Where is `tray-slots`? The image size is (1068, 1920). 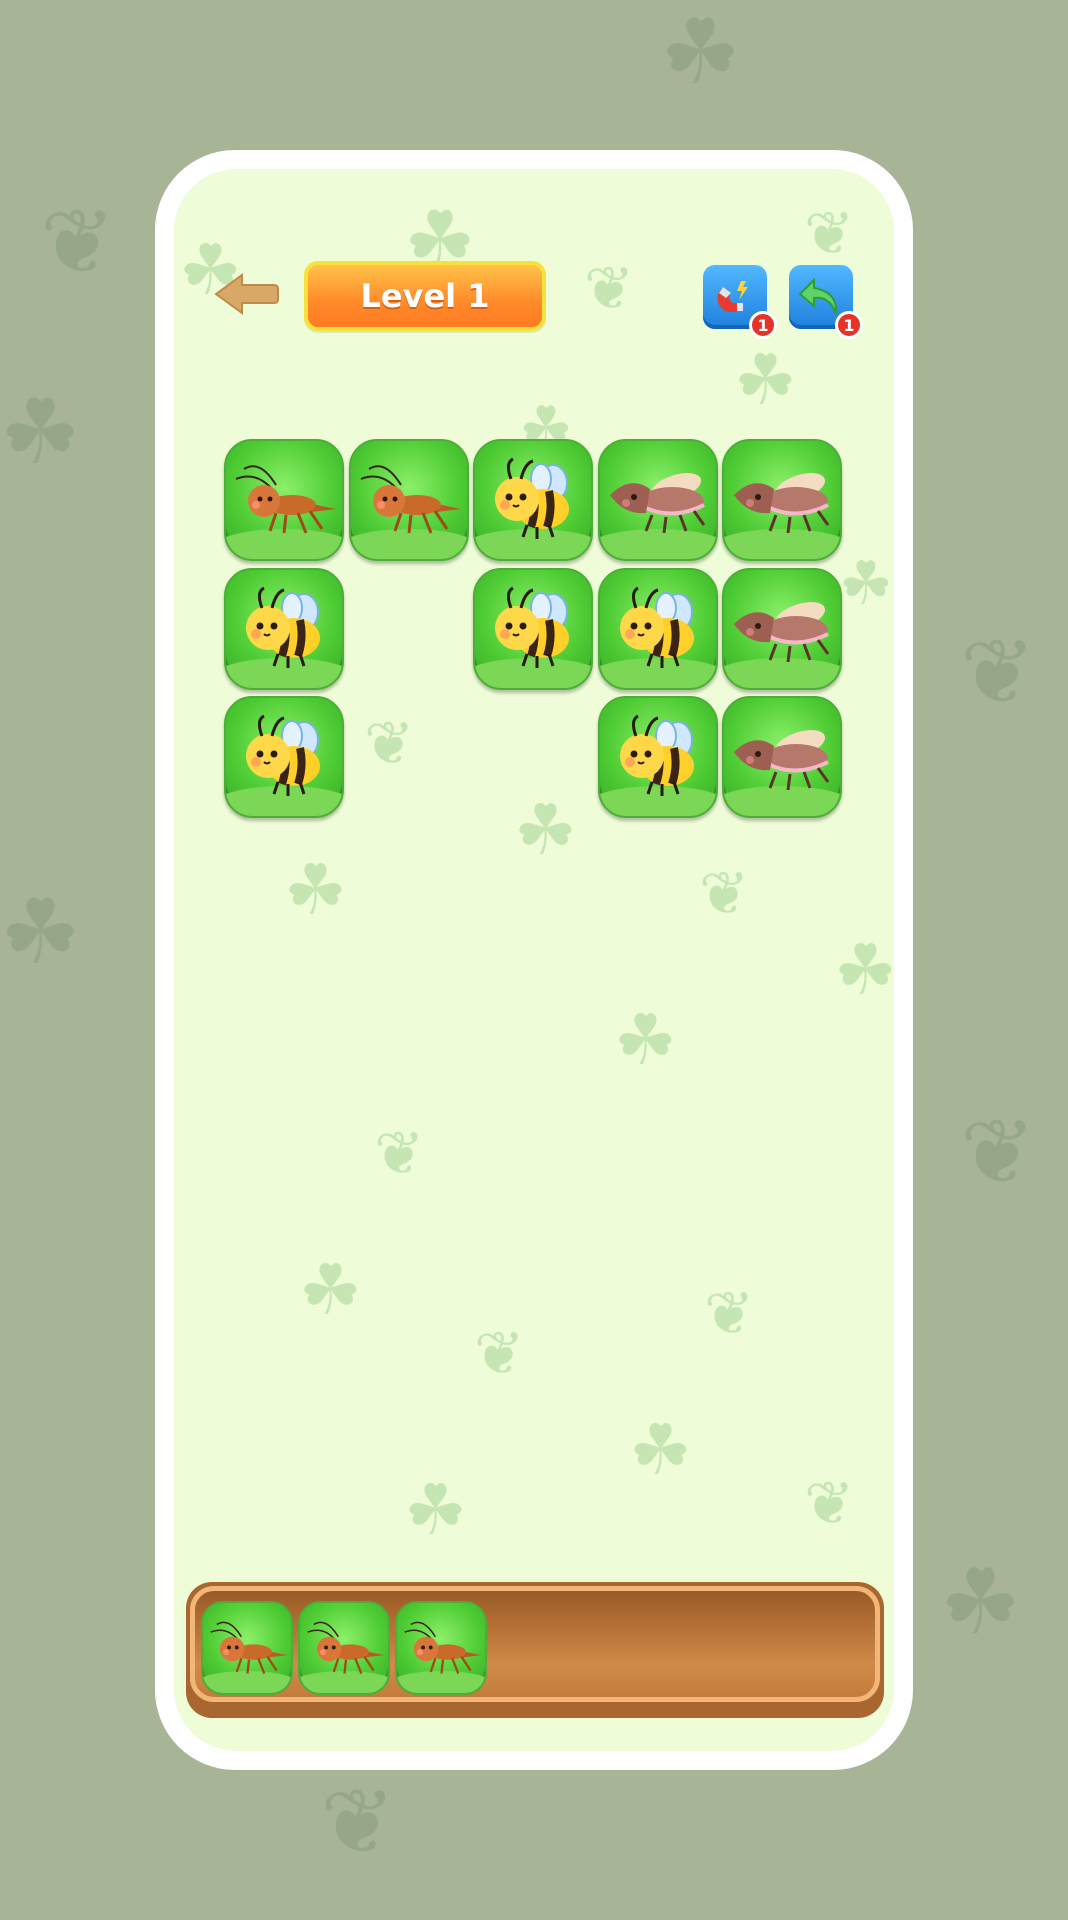
tray-slots is located at coordinates (535, 1644).